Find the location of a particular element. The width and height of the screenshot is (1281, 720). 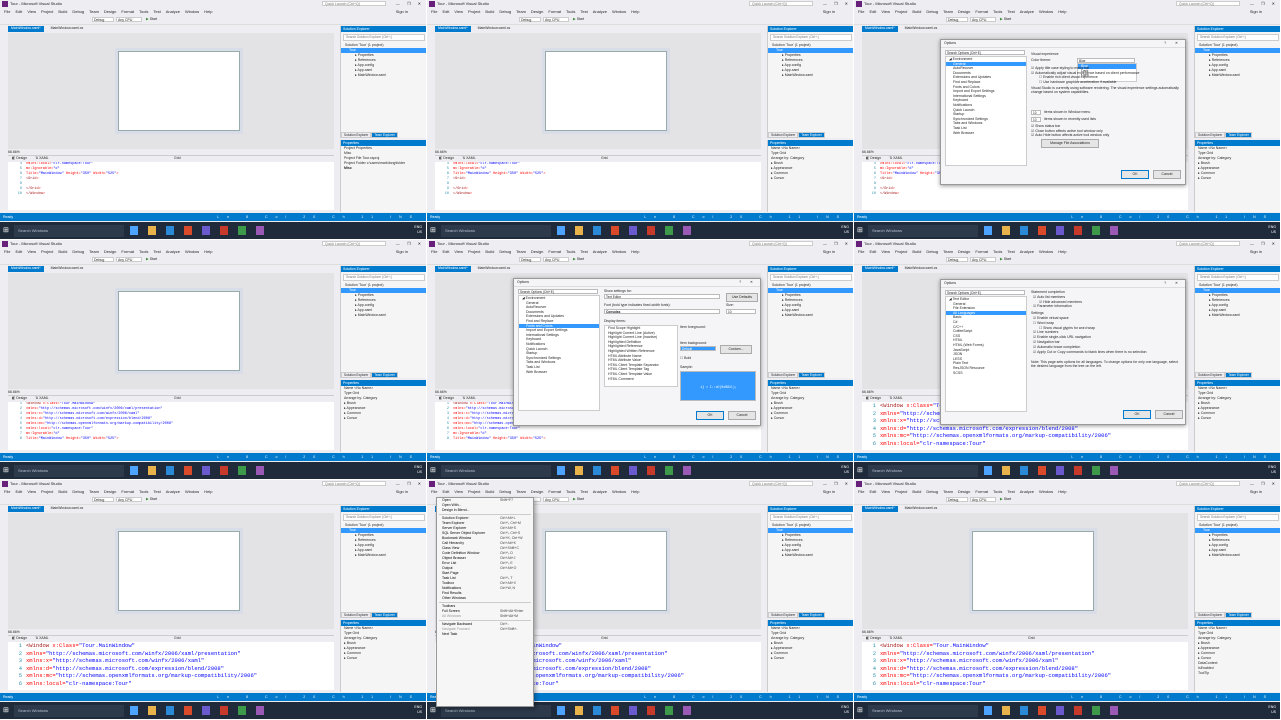

window-items-input: 10 is located at coordinates (1036, 112).